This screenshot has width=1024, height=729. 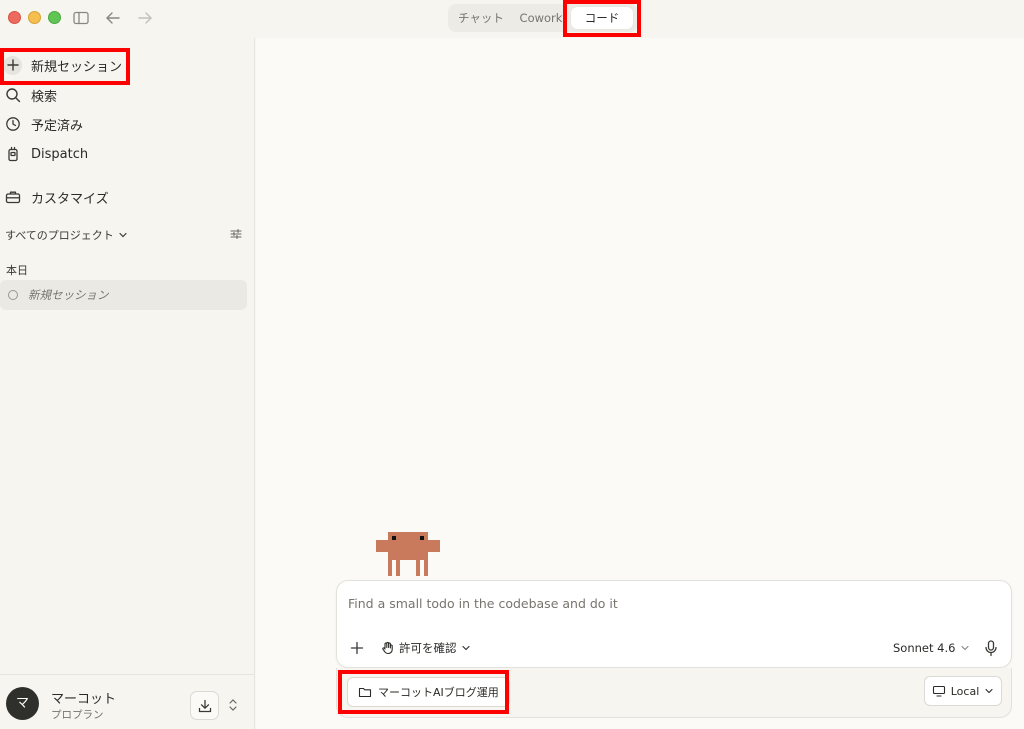 What do you see at coordinates (13, 95) in the screenshot?
I see `search-icon` at bounding box center [13, 95].